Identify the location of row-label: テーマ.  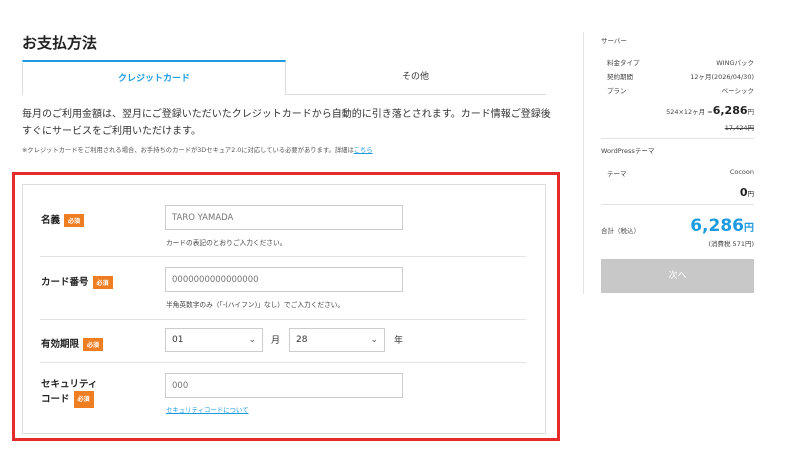
(617, 174).